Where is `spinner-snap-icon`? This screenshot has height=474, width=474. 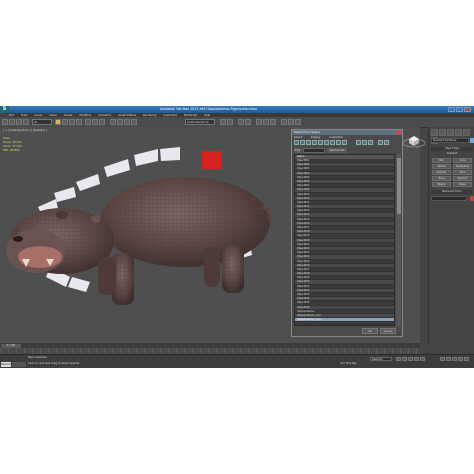
spinner-snap-icon is located at coordinates (134, 122).